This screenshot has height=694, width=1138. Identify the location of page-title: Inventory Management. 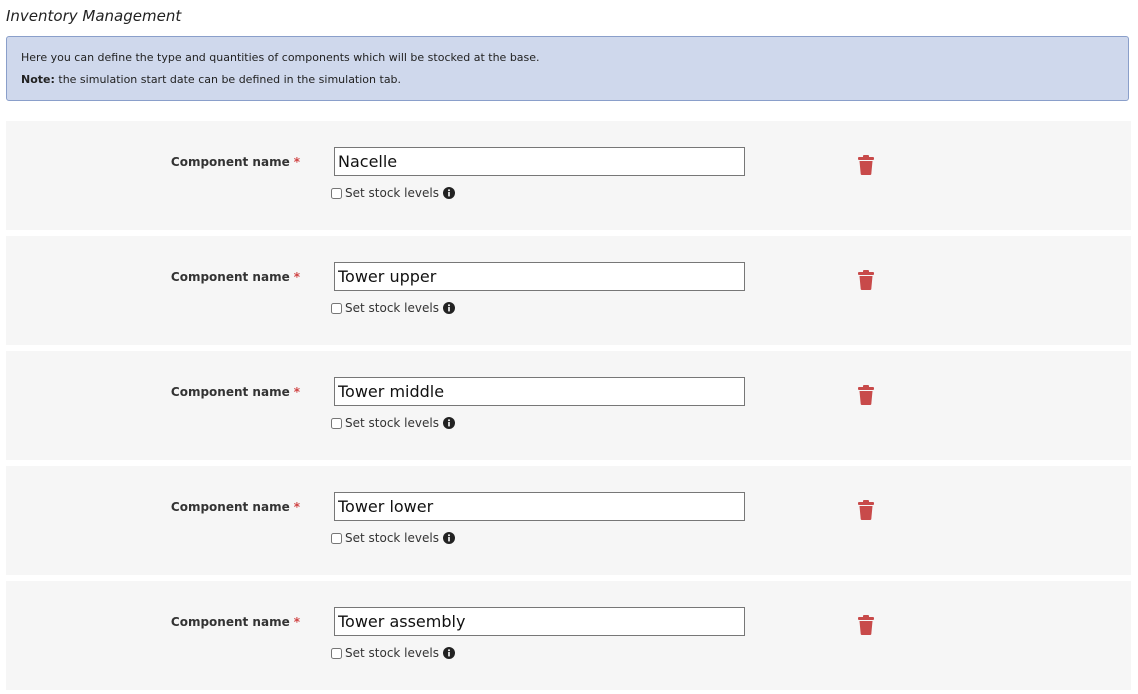
(94, 16).